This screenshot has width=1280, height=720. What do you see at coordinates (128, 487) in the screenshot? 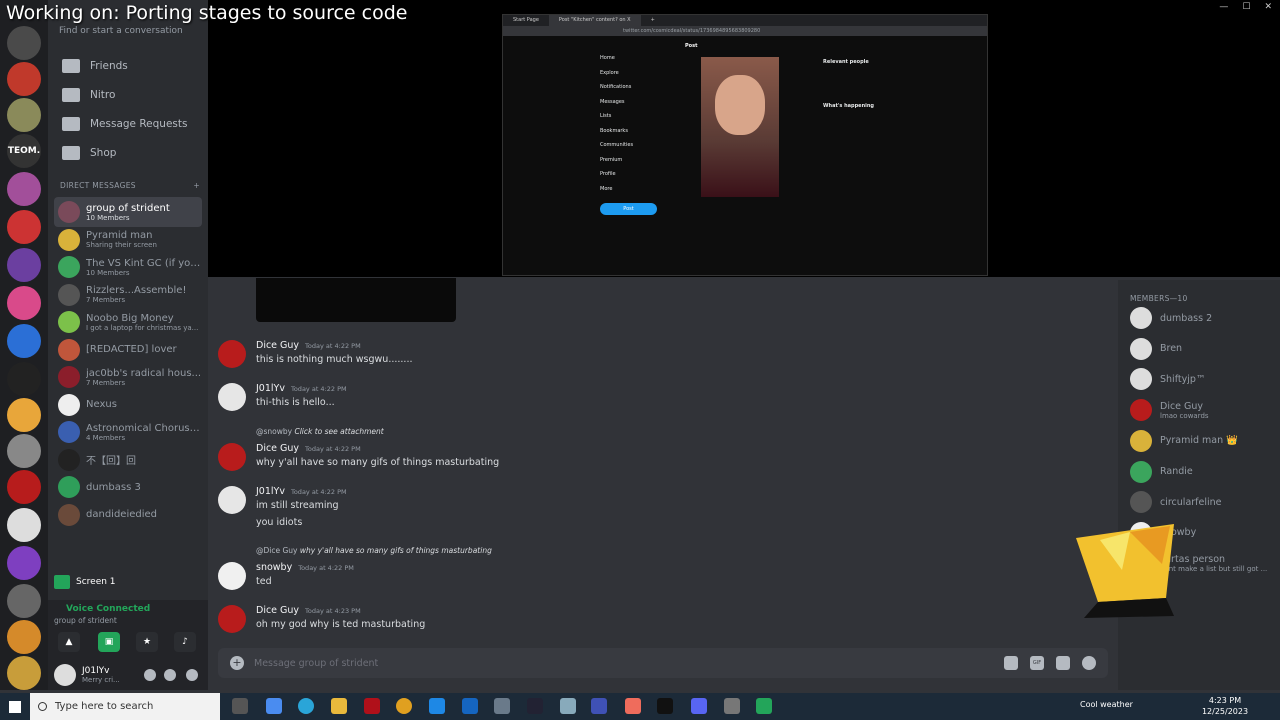
I see `dm-item: dumbass 3` at bounding box center [128, 487].